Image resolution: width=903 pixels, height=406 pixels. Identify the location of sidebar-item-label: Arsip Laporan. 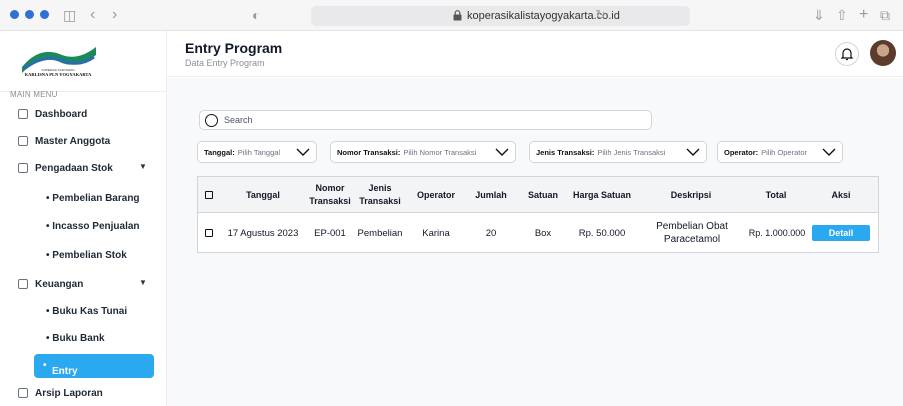
(69, 393).